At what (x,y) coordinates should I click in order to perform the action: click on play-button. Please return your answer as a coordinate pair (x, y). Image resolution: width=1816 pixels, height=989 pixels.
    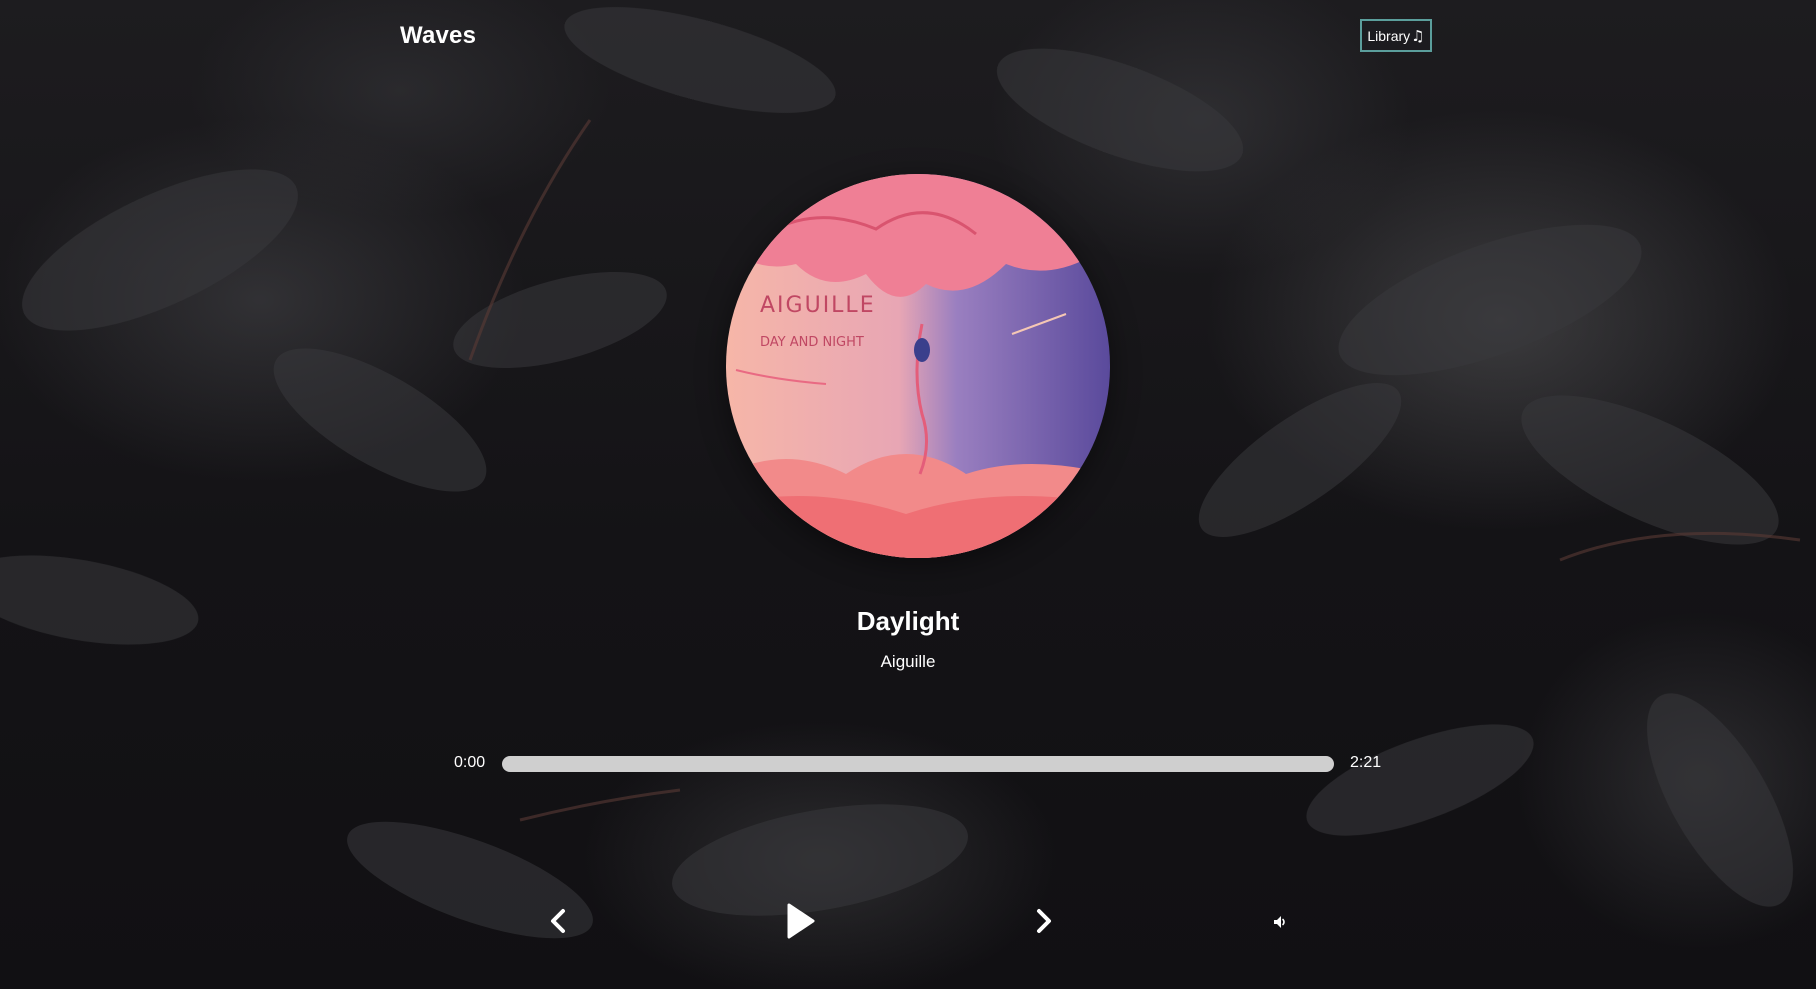
    Looking at the image, I should click on (801, 921).